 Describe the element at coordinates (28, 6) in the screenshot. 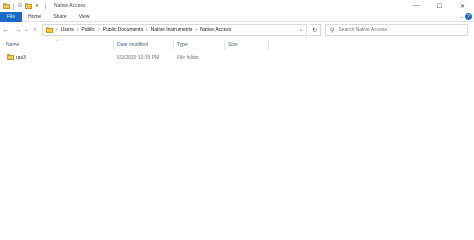

I see `new-folder-icon` at that location.